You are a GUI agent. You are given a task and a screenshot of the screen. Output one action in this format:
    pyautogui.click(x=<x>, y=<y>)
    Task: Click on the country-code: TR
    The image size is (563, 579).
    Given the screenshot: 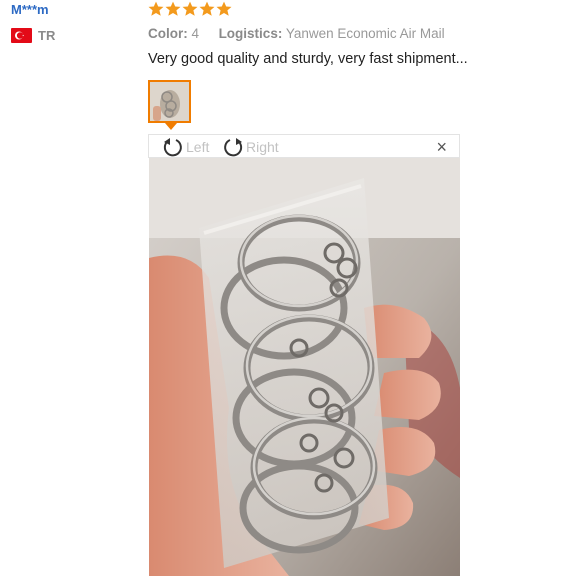 What is the action you would take?
    pyautogui.click(x=47, y=35)
    